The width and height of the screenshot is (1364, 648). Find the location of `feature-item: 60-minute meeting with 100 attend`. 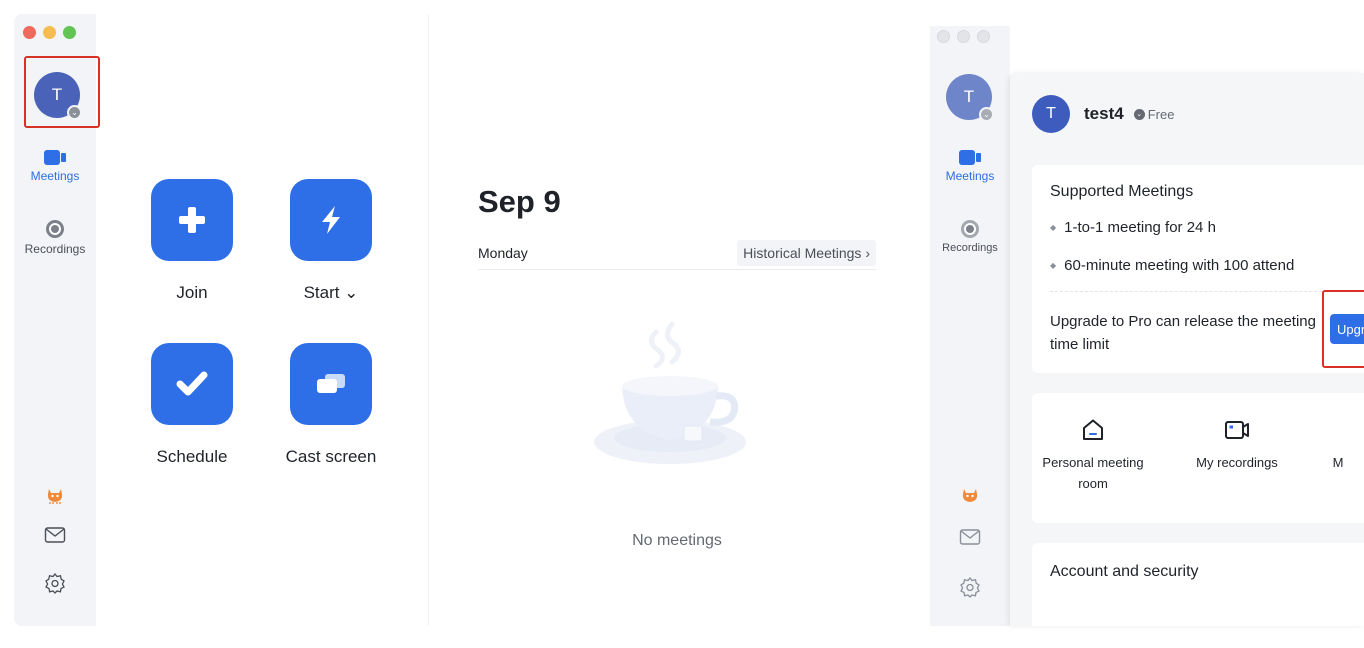

feature-item: 60-minute meeting with 100 attend is located at coordinates (1172, 265).